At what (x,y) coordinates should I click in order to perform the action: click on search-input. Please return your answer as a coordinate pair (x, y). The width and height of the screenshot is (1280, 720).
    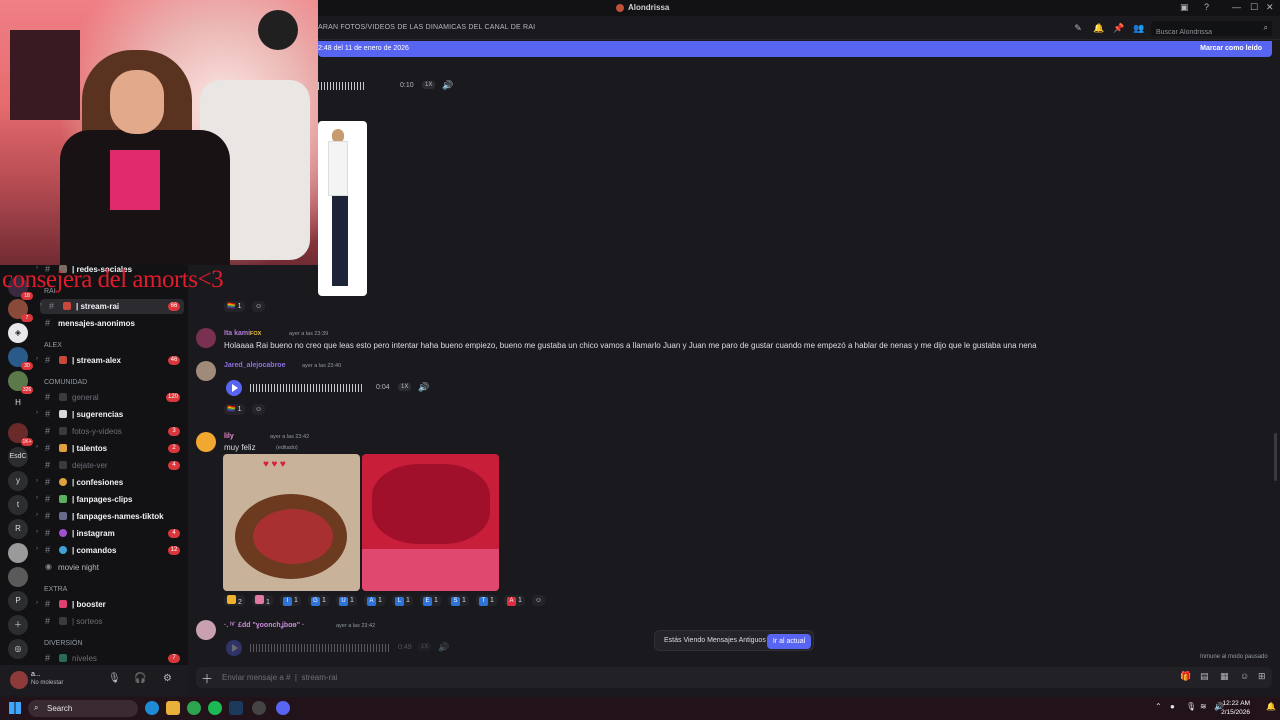
    Looking at the image, I should click on (1206, 32).